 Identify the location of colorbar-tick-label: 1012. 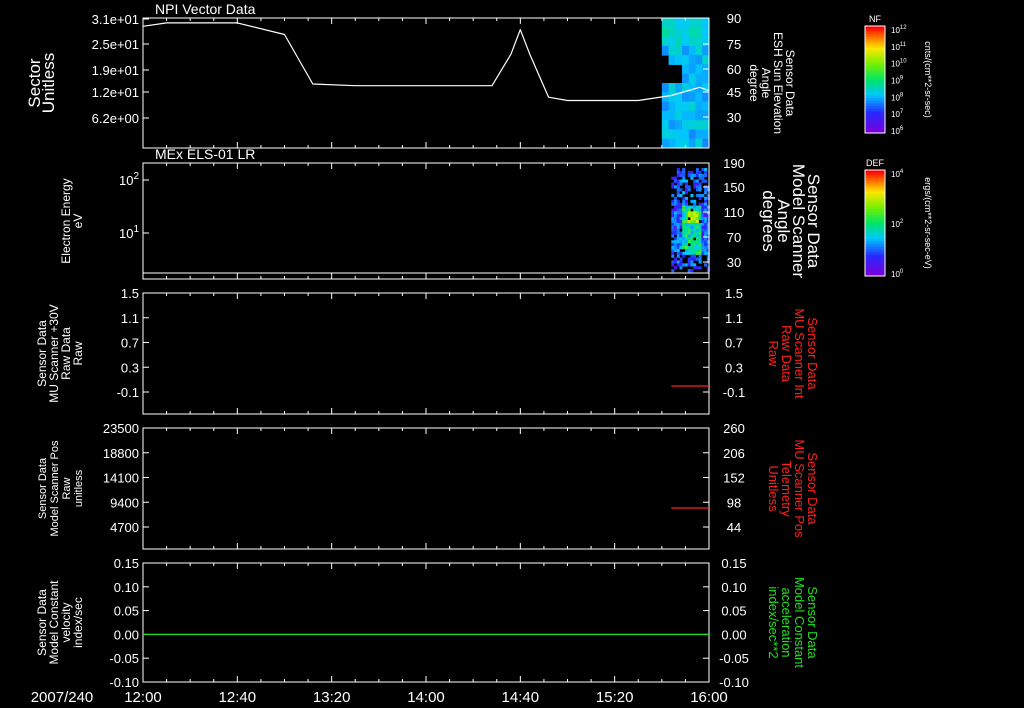
(899, 30).